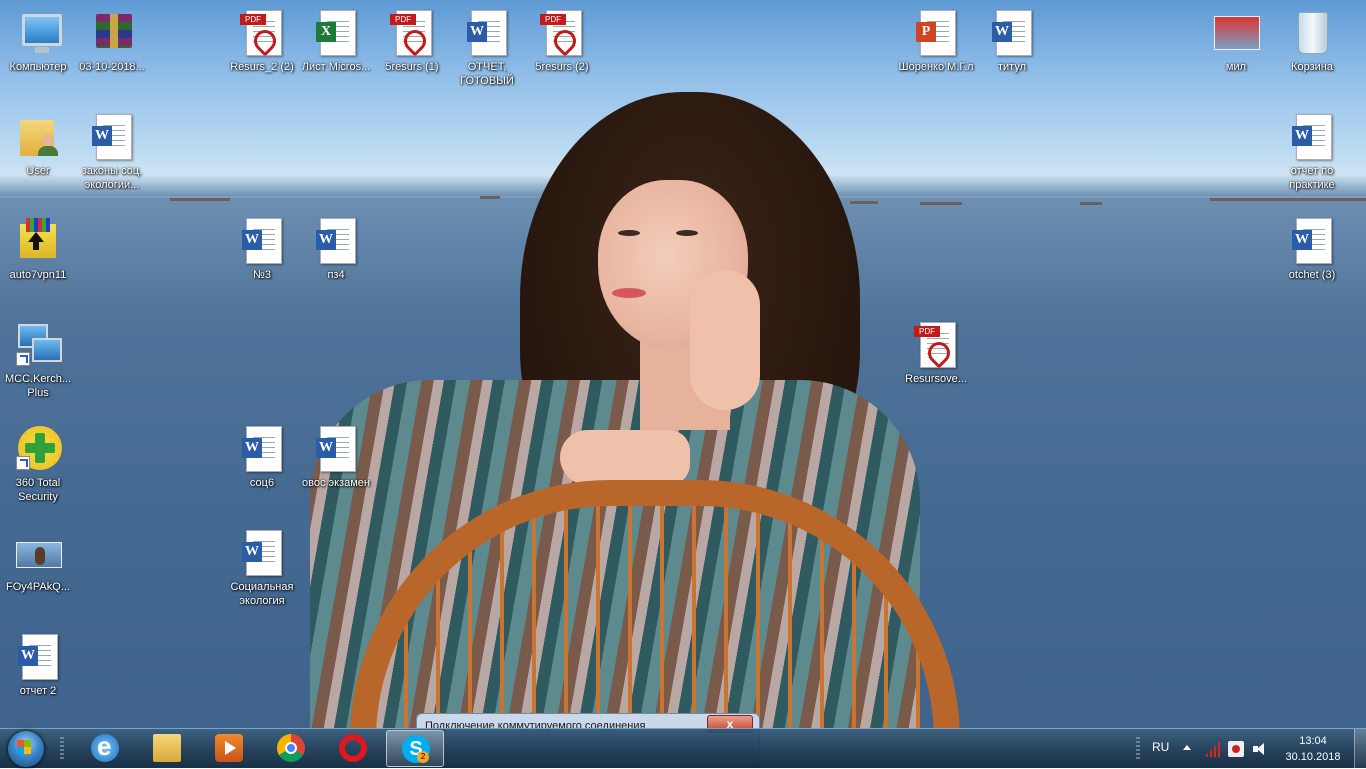  I want to click on desktop-icon-label: отчет 2, so click(38, 691).